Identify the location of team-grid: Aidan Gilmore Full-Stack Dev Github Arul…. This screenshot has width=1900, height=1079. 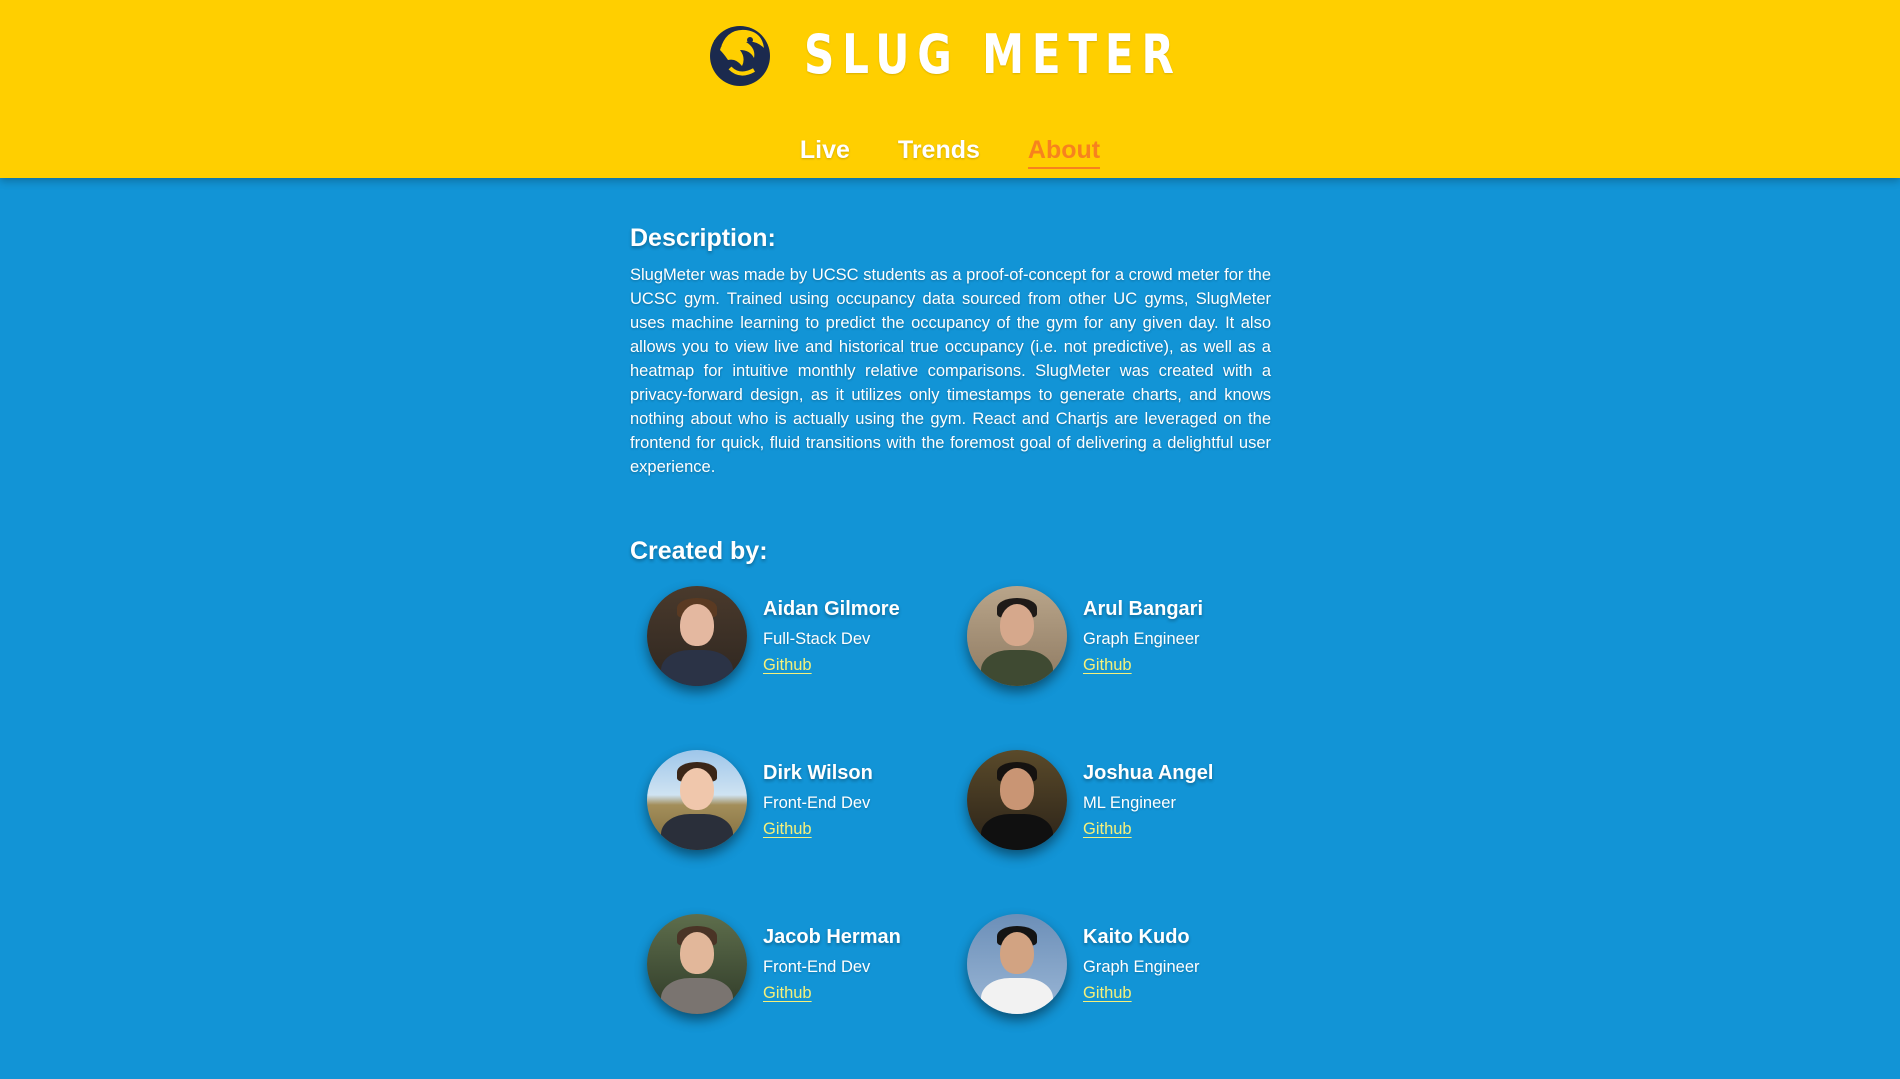
(950, 800).